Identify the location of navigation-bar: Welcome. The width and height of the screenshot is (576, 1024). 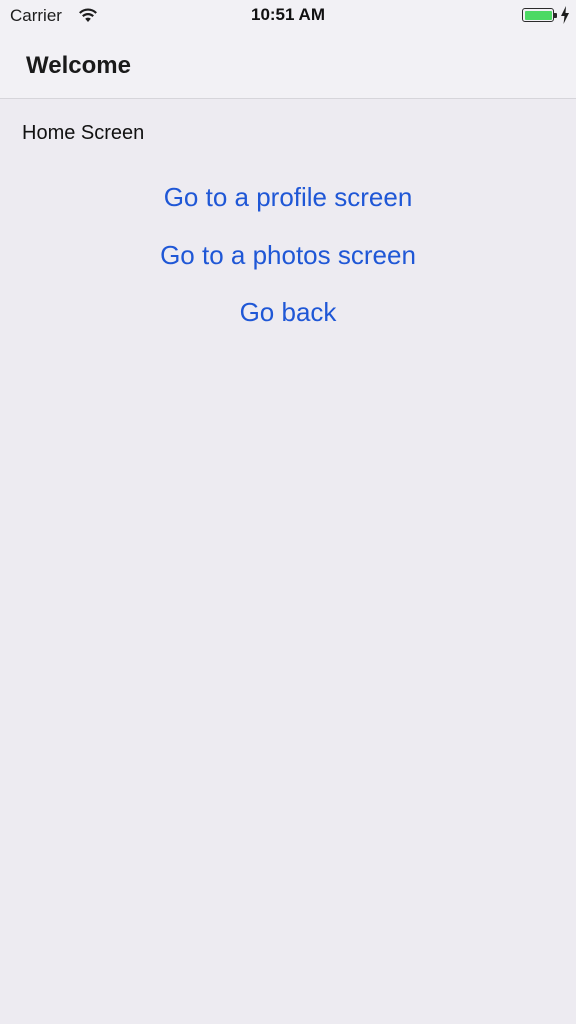
(288, 65).